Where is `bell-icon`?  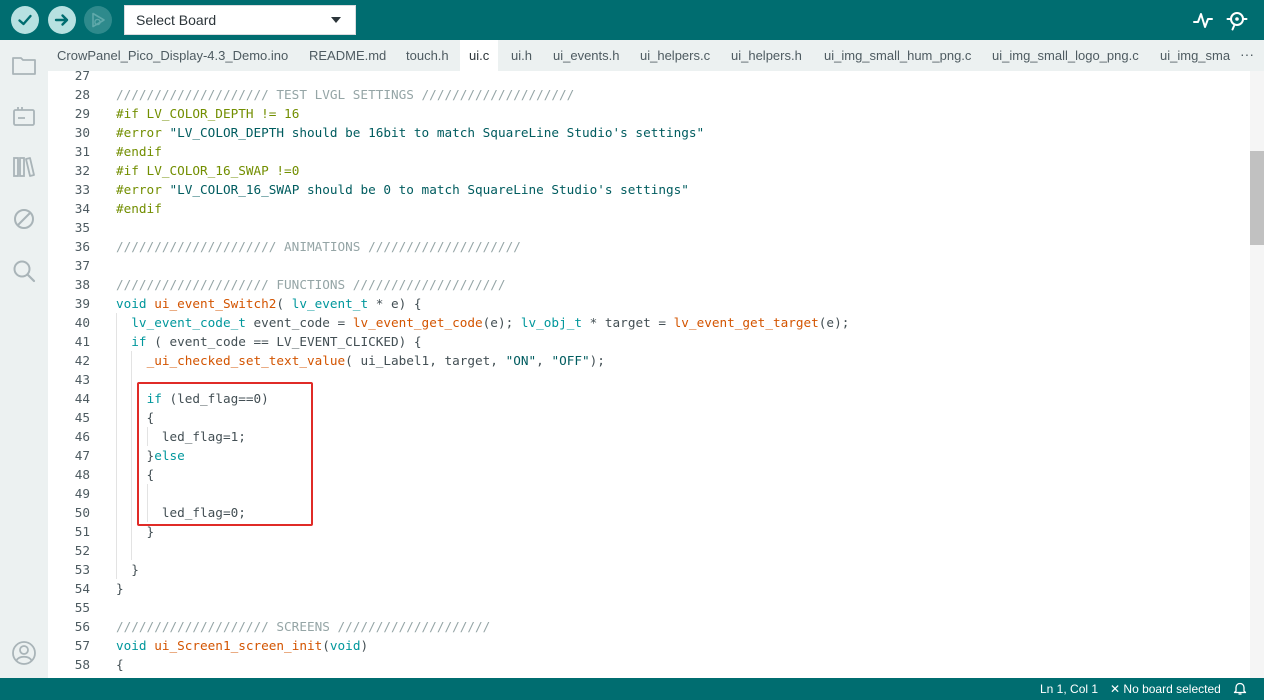
bell-icon is located at coordinates (1240, 688).